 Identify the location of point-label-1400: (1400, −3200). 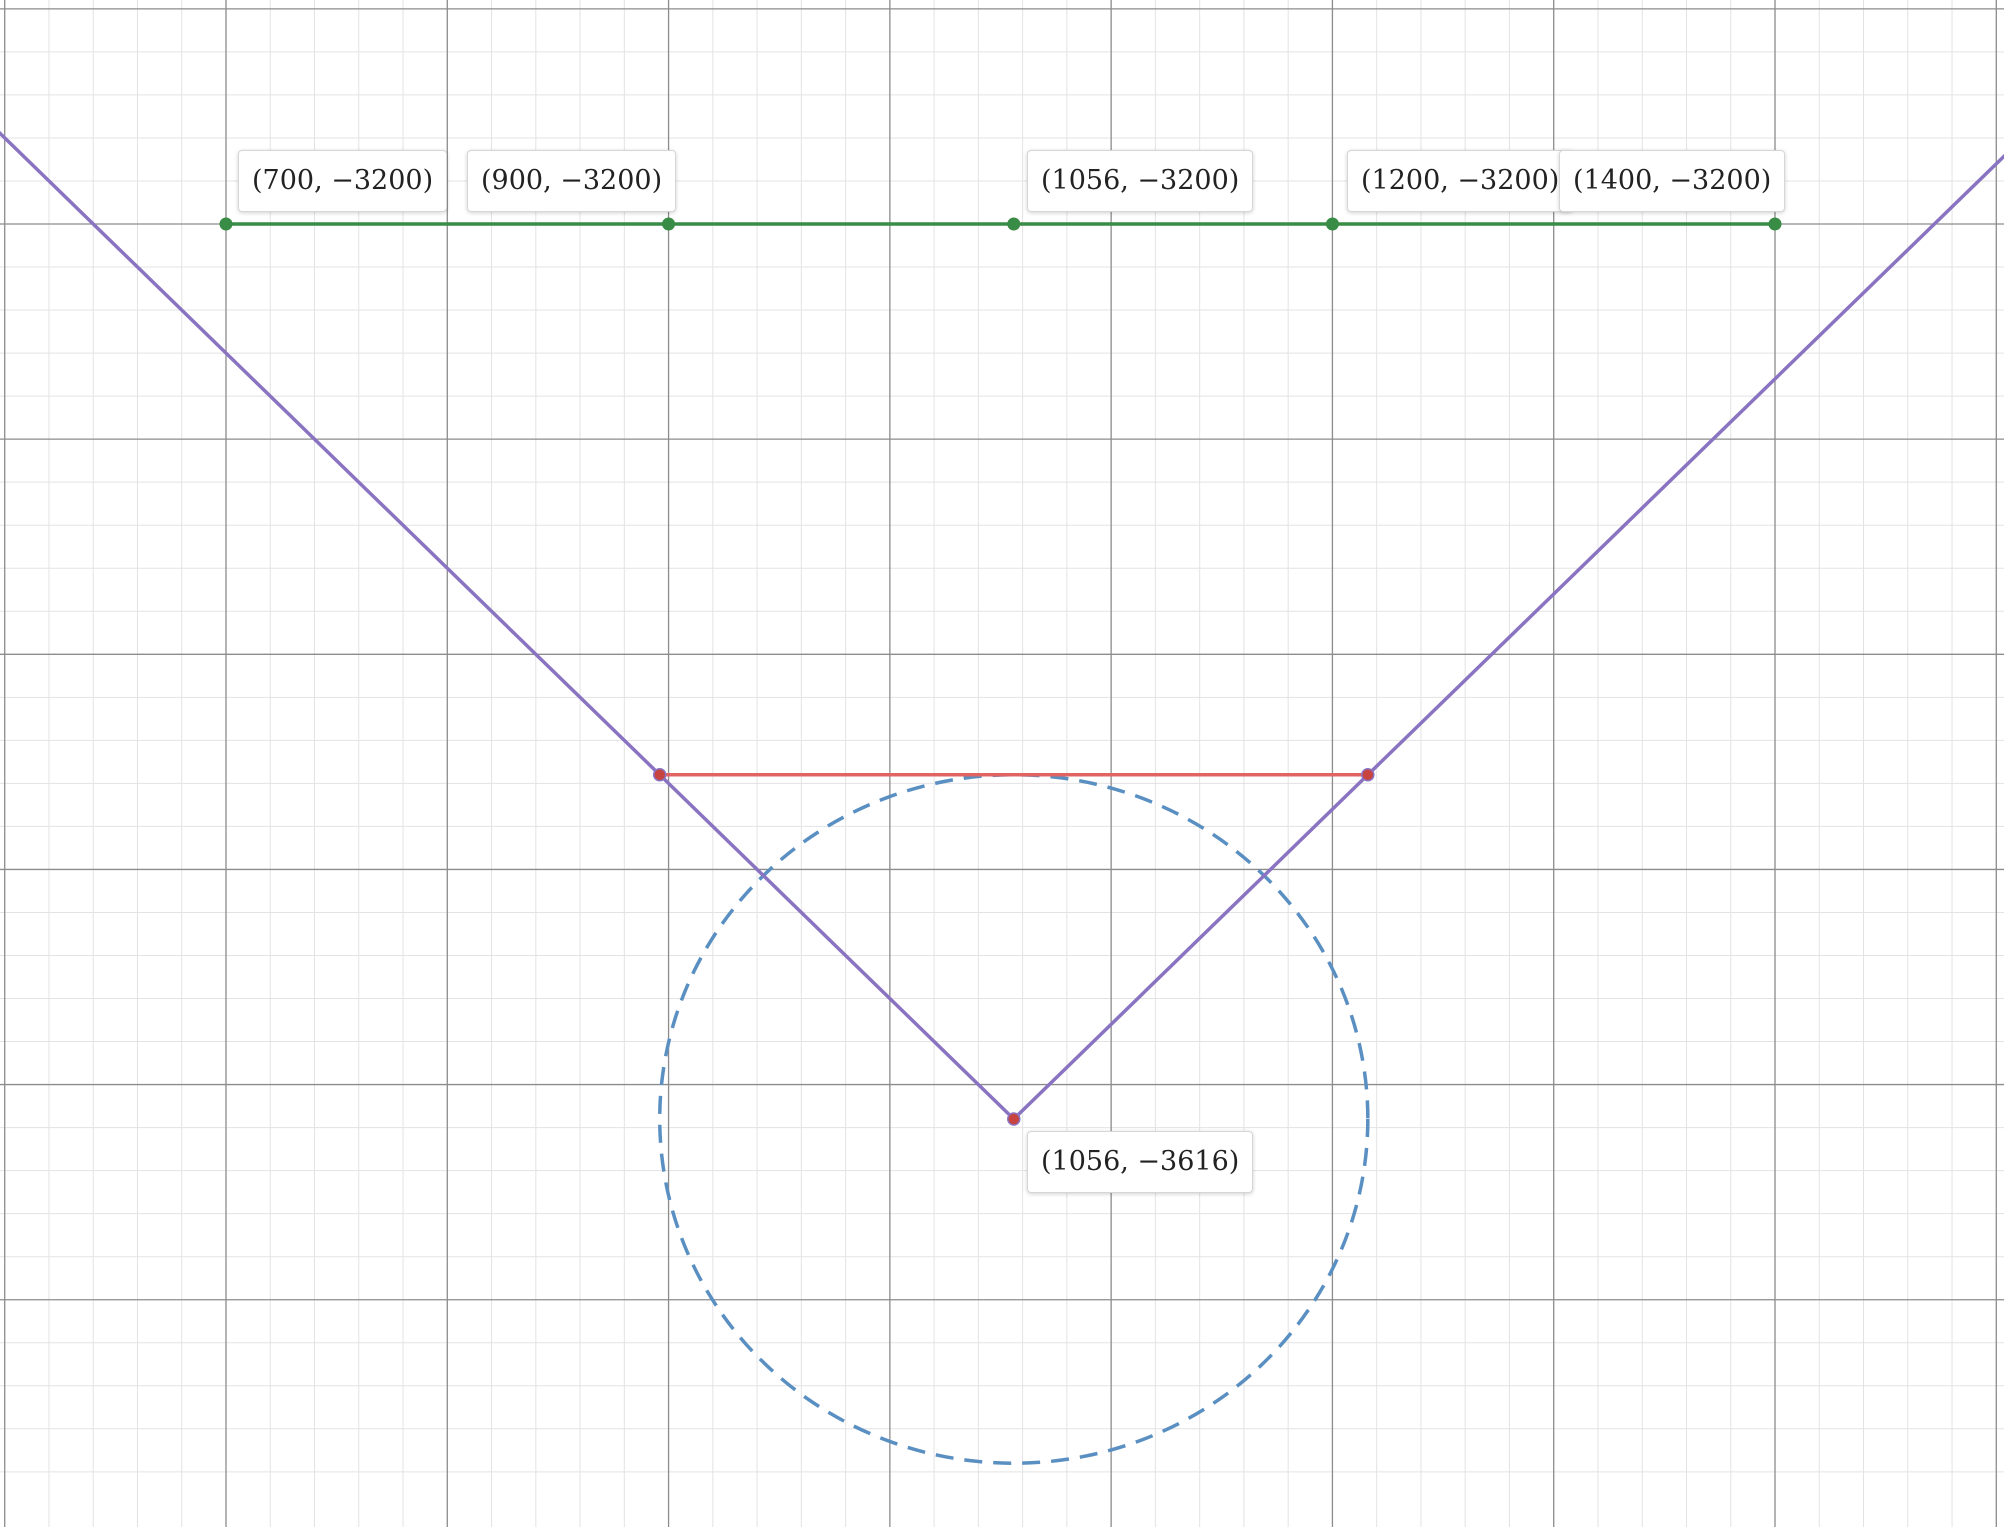
(1672, 181).